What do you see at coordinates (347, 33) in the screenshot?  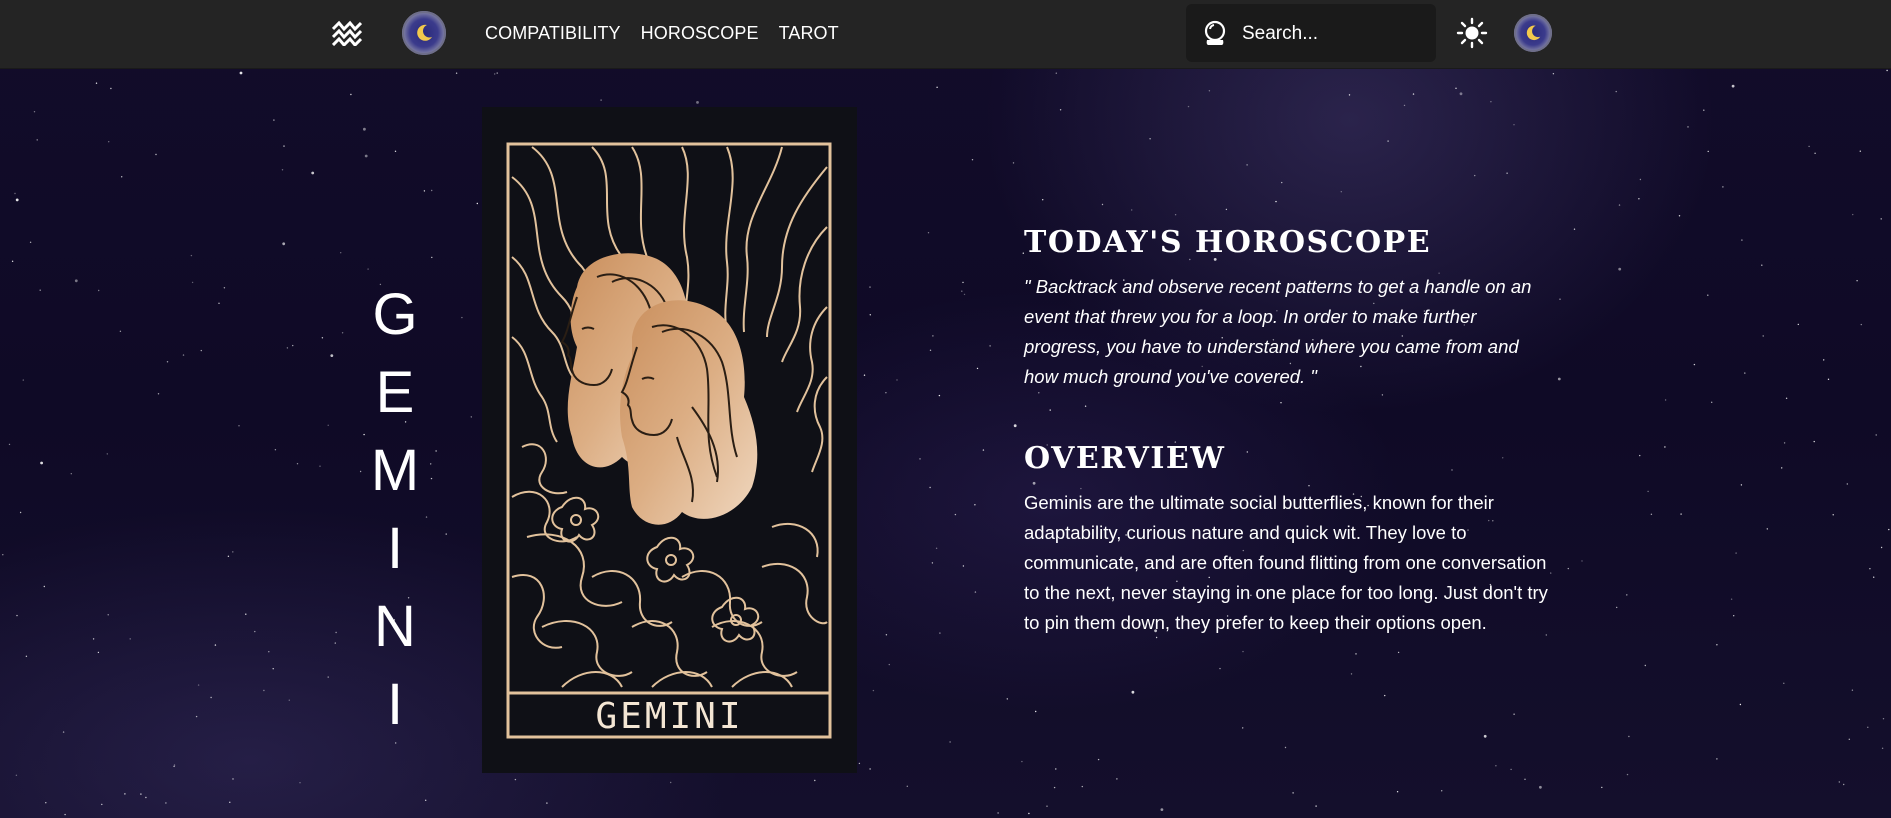 I see `aquarius-waves-icon` at bounding box center [347, 33].